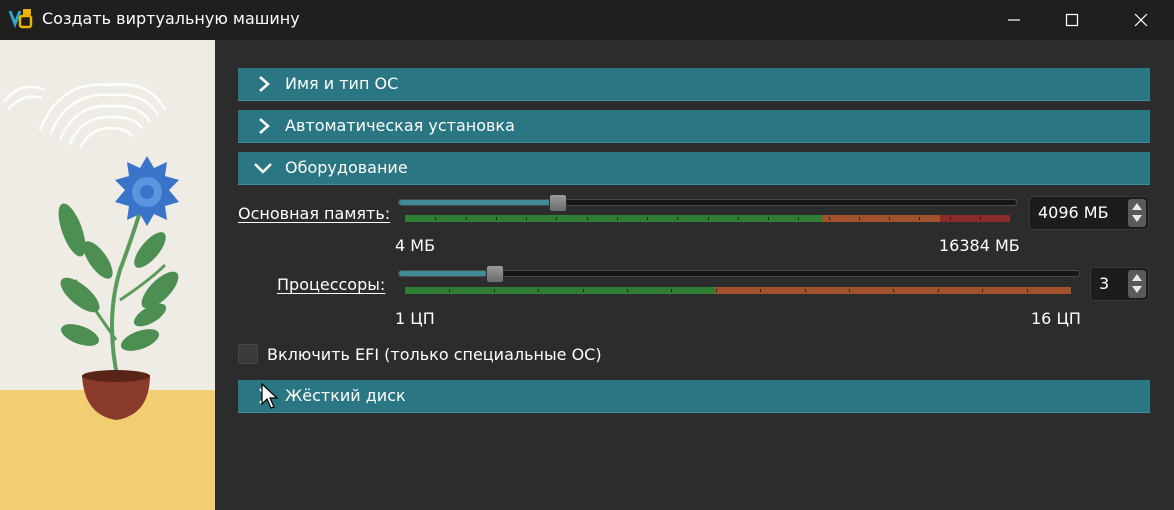 Image resolution: width=1174 pixels, height=510 pixels. Describe the element at coordinates (1073, 212) in the screenshot. I see `memory-value: 4096 МБ` at that location.